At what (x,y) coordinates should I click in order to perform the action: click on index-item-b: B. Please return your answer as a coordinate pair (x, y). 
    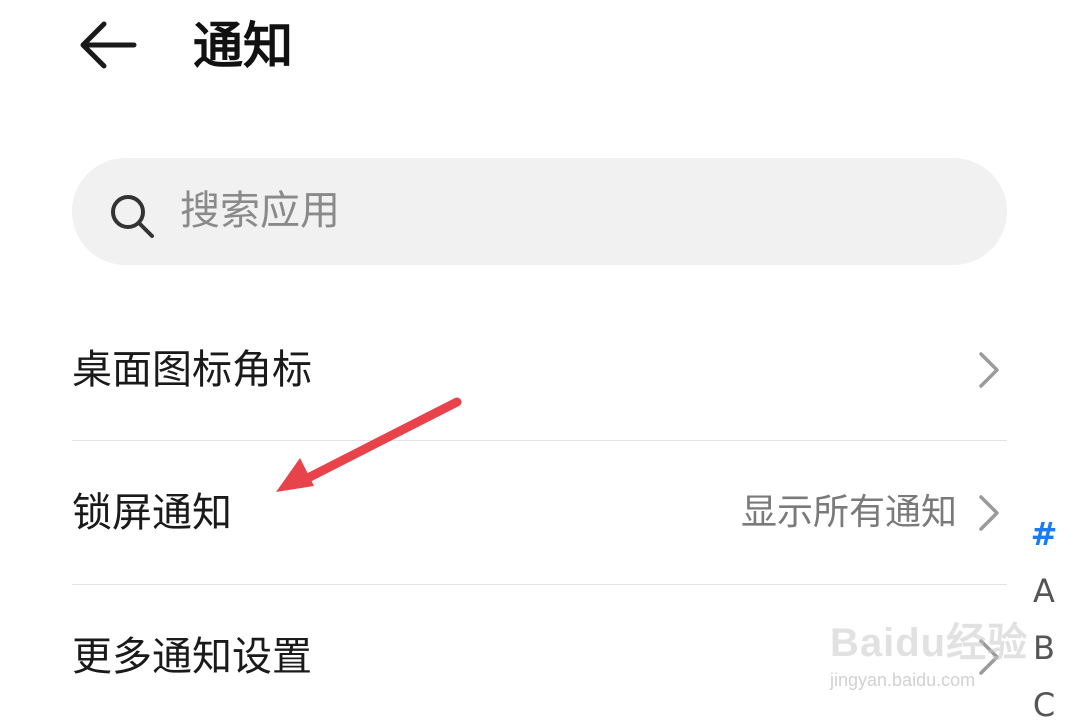
    Looking at the image, I should click on (1044, 648).